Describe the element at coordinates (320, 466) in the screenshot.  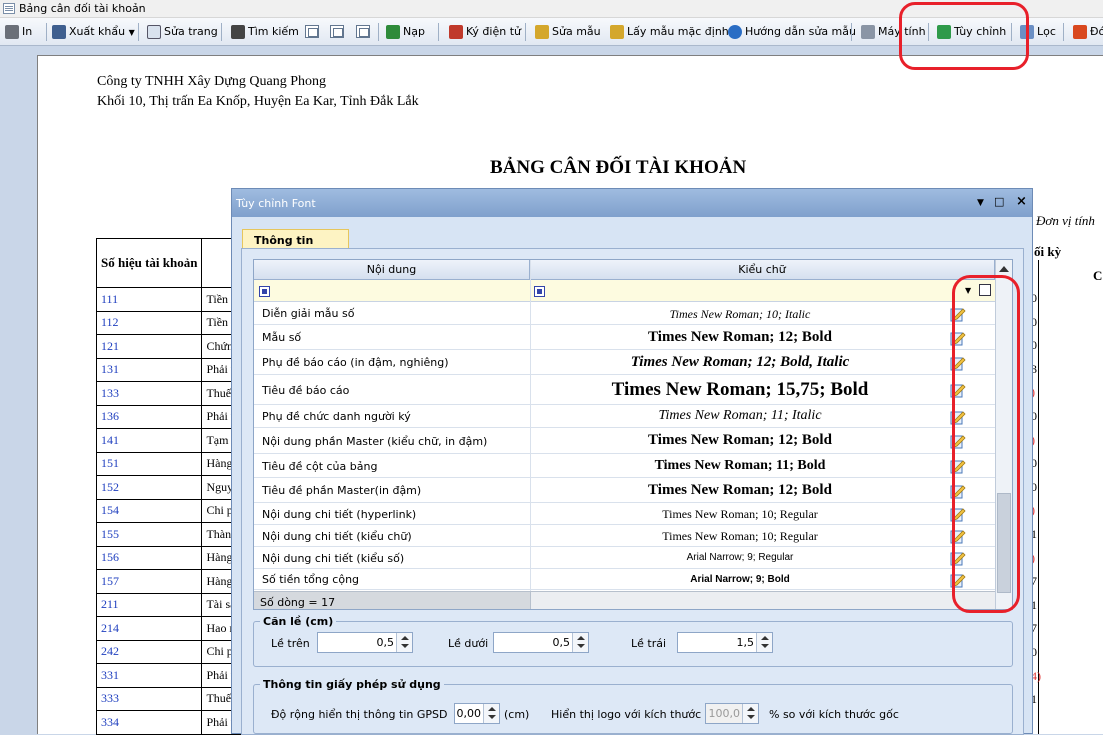
I see `setting-content: Tiêu đề cột của bảng` at that location.